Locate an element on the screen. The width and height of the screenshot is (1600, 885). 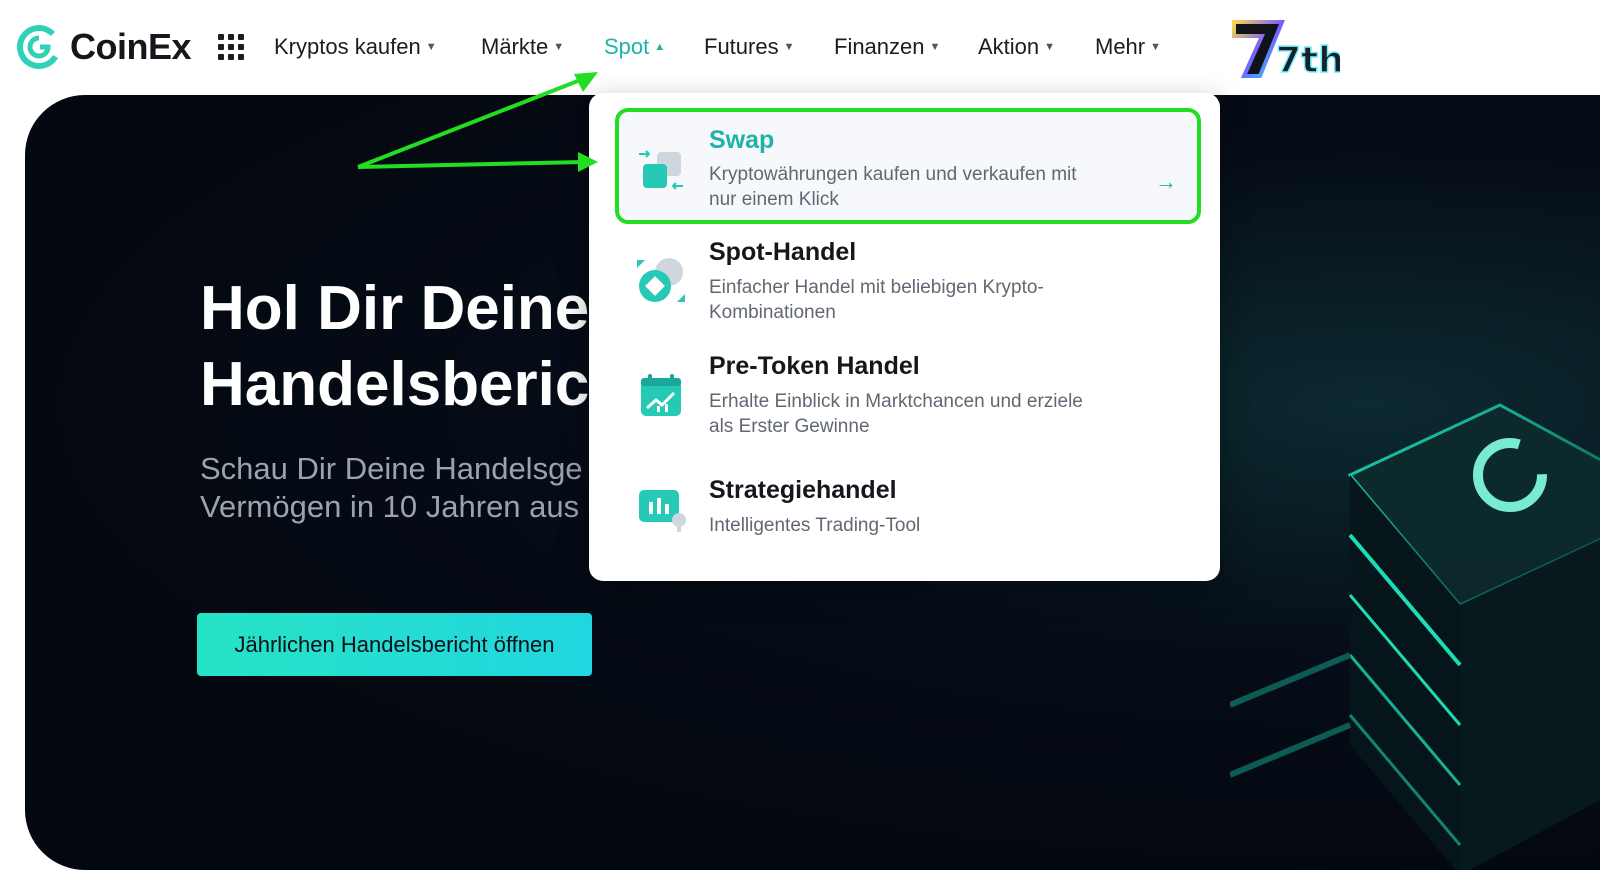
dropdown-item-title: Spot-Handel is located at coordinates (783, 252).